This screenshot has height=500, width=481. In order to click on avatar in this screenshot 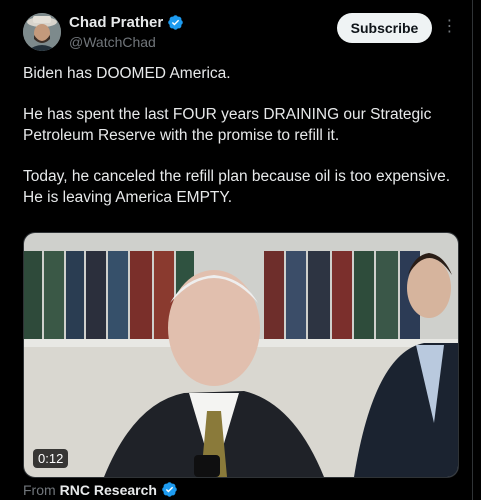, I will do `click(42, 32)`.